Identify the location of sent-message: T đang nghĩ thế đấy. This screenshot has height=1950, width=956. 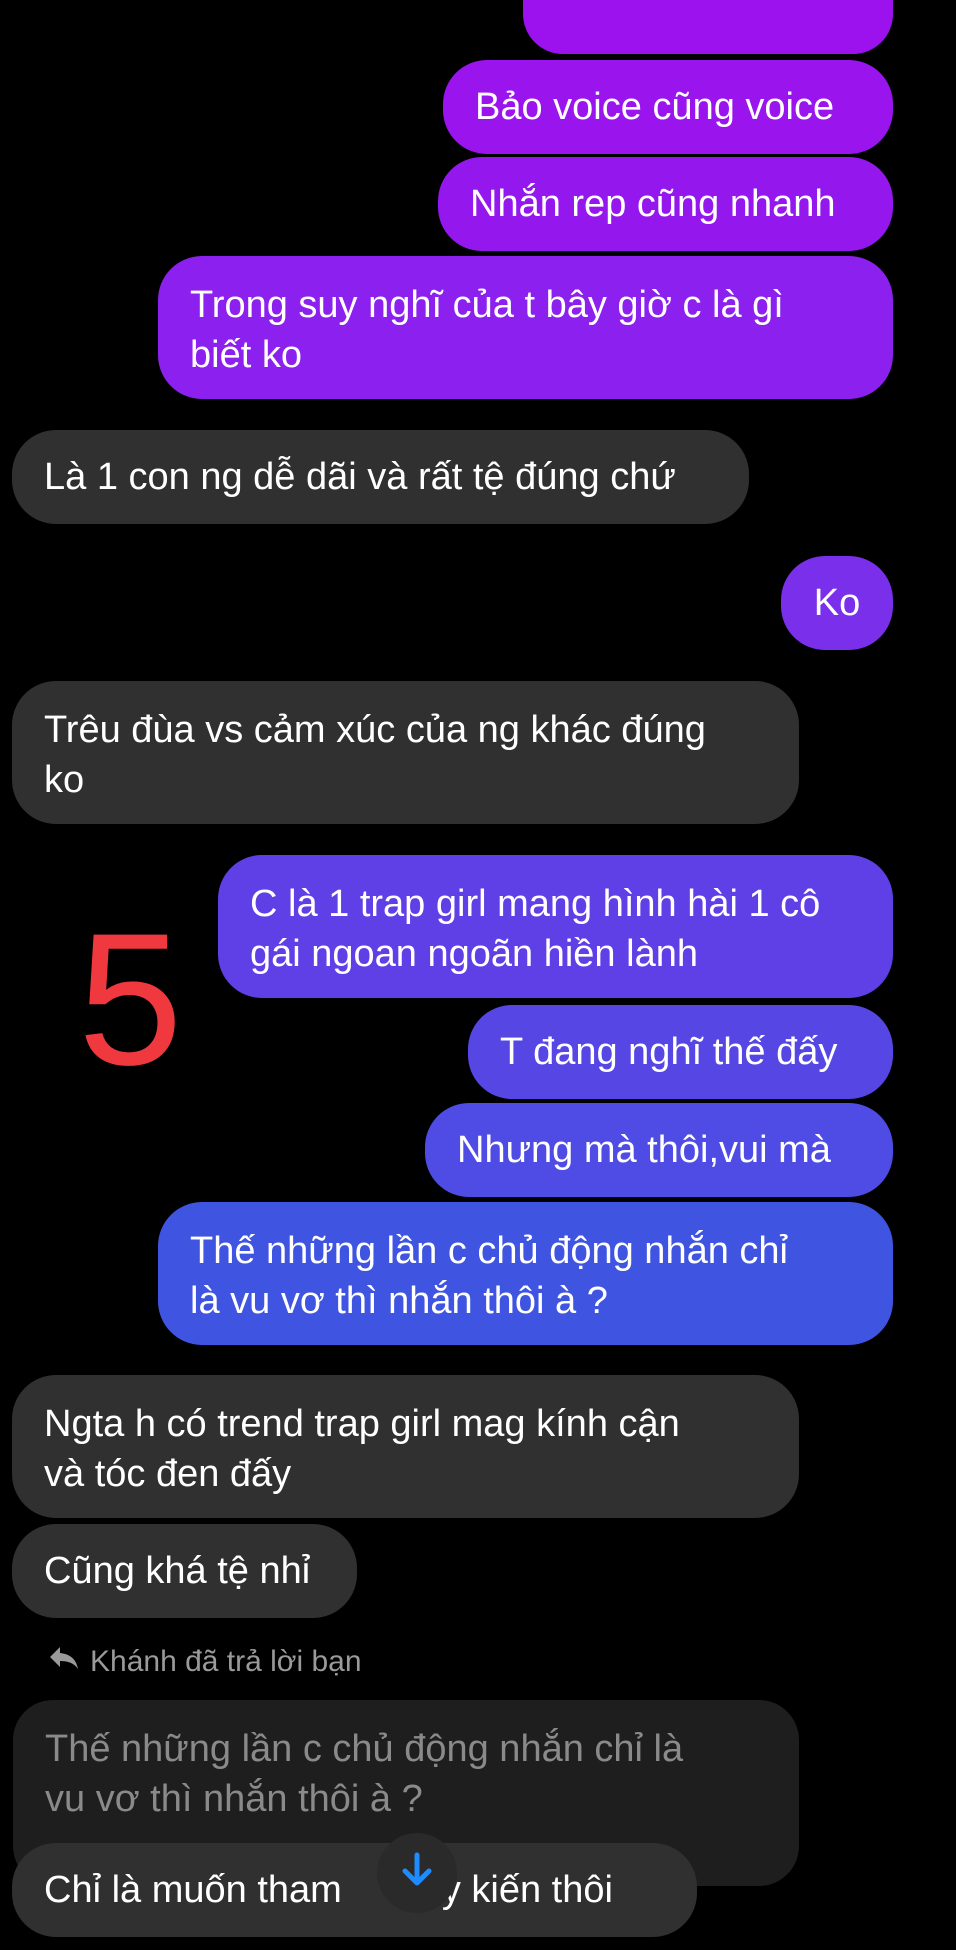
(680, 1052).